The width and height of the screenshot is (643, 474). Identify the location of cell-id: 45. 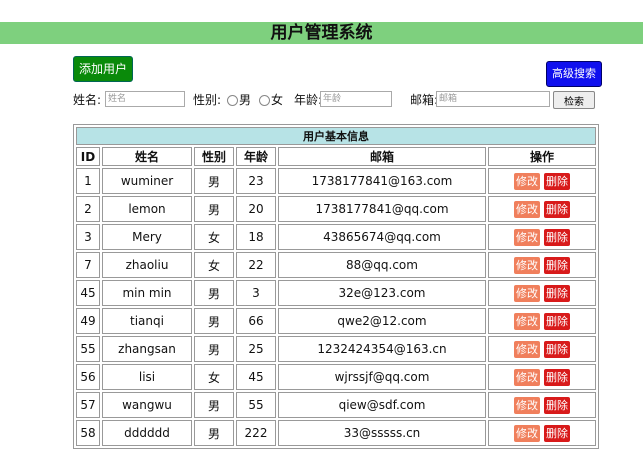
(88, 293).